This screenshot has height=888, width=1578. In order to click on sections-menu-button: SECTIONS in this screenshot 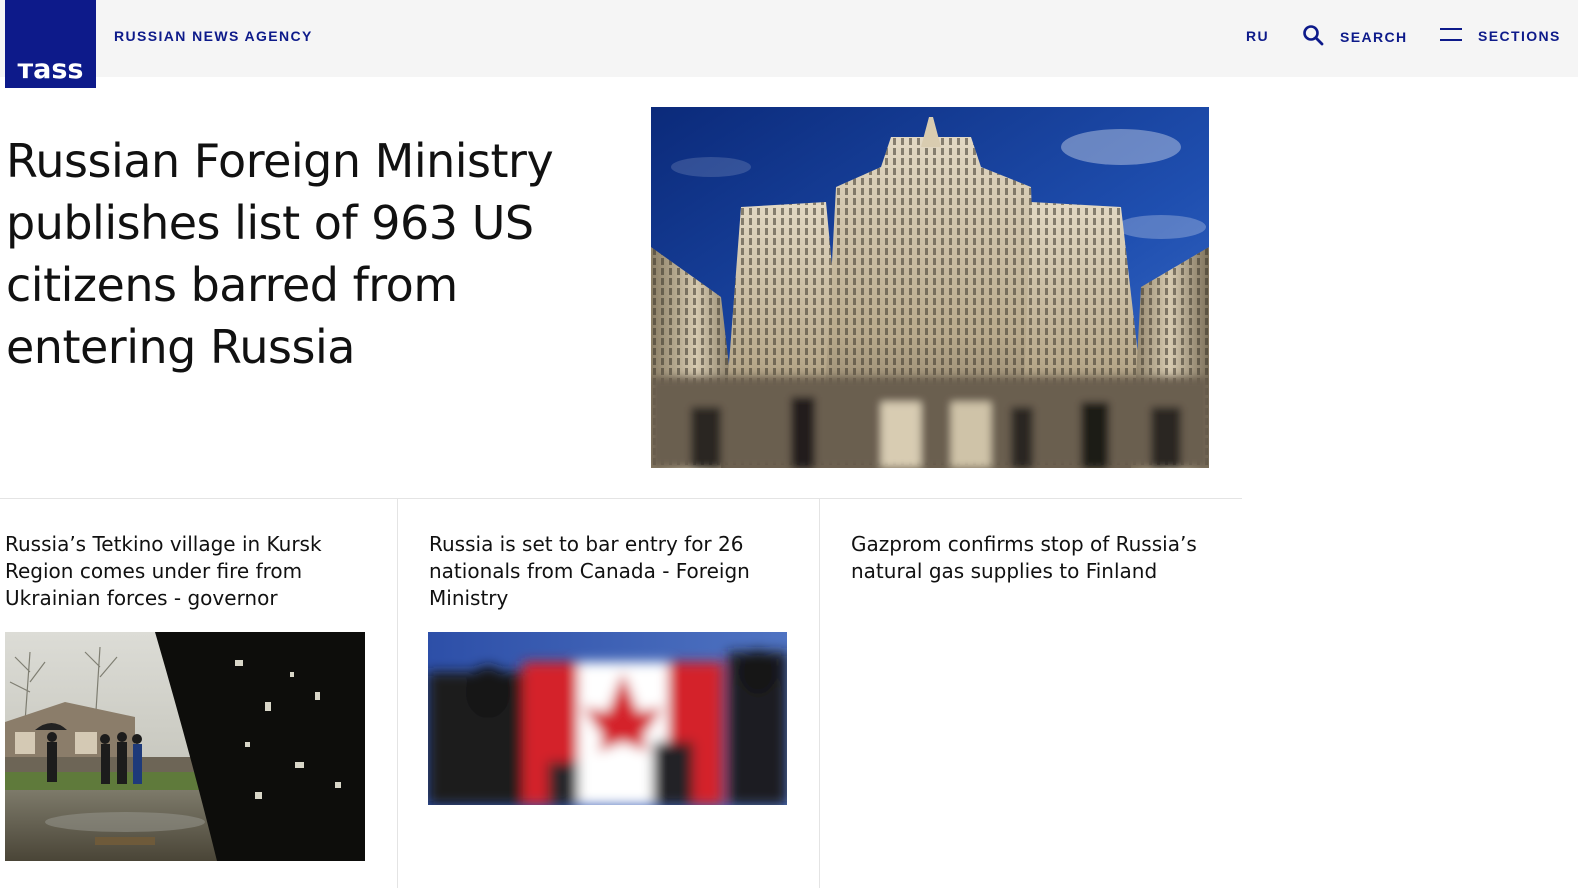, I will do `click(1500, 35)`.